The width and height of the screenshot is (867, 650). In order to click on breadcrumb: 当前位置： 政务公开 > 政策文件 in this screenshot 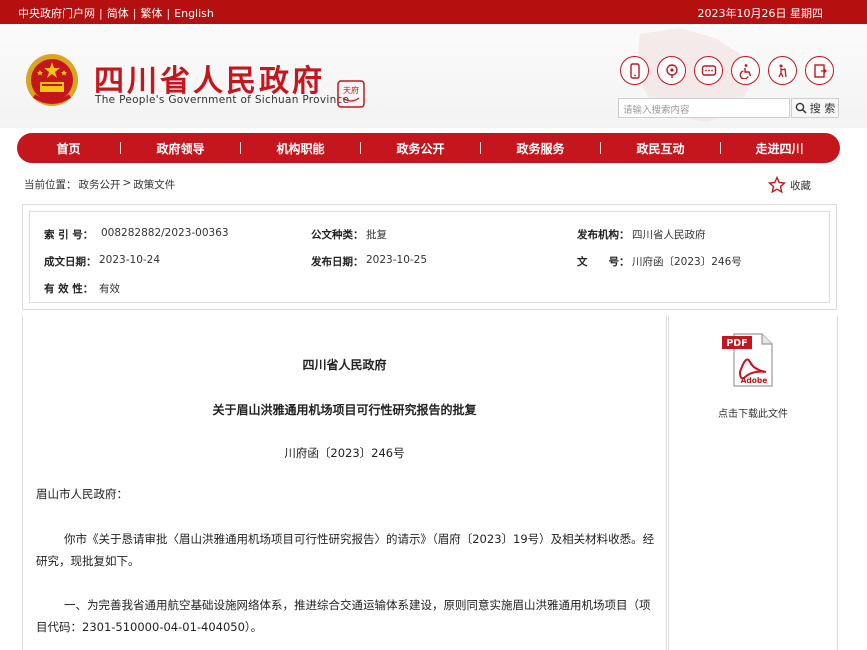, I will do `click(99, 184)`.